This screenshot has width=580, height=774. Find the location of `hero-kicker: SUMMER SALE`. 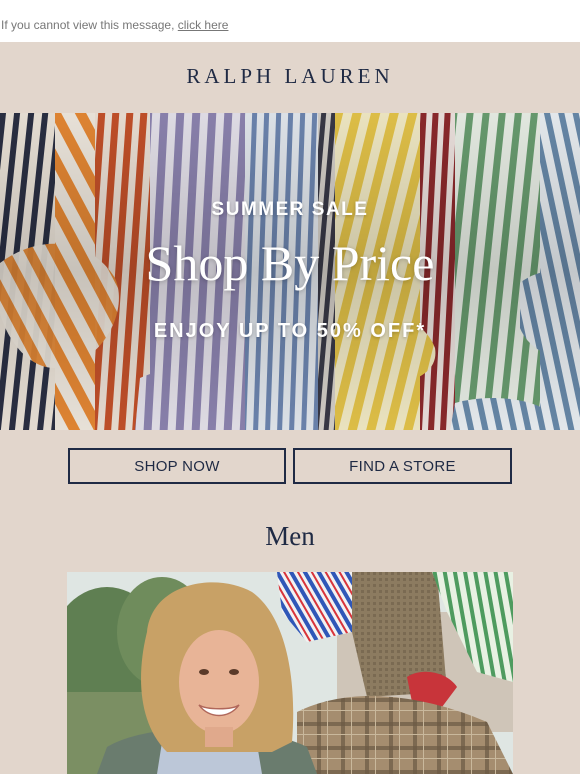

hero-kicker: SUMMER SALE is located at coordinates (290, 209).